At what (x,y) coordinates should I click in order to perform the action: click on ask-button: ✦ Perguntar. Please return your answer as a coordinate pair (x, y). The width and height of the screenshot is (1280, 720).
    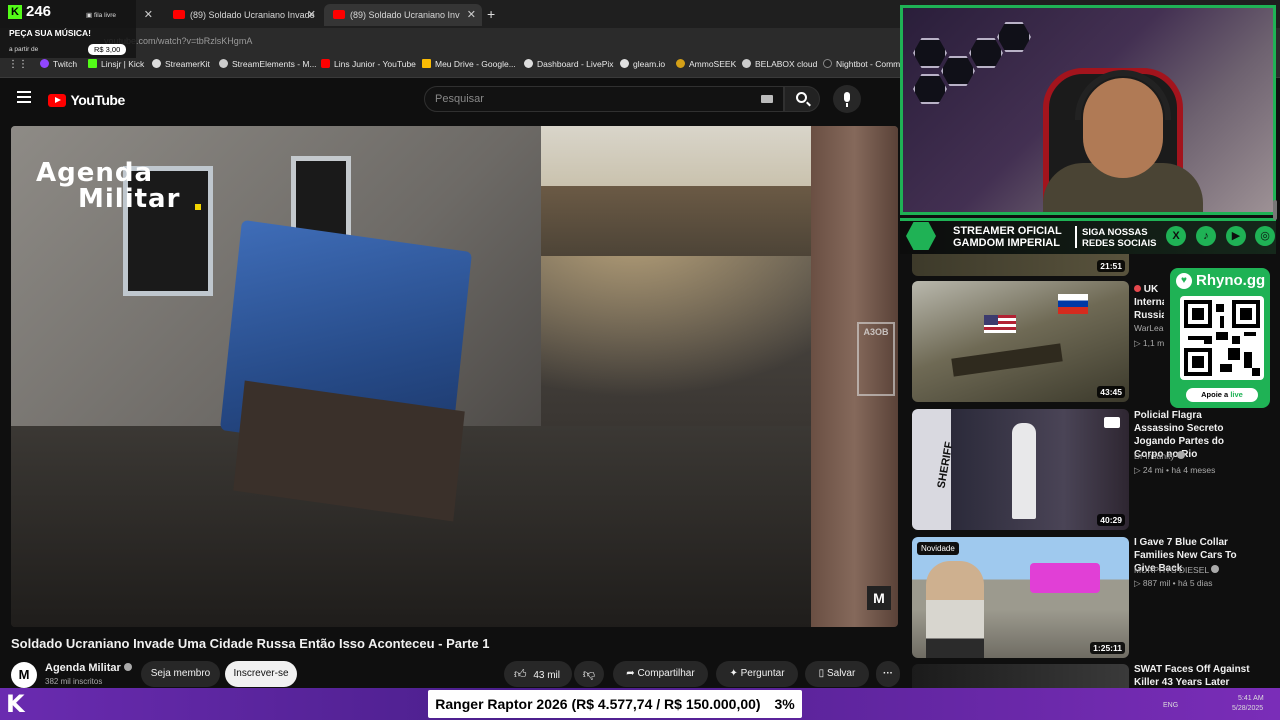
    Looking at the image, I should click on (757, 674).